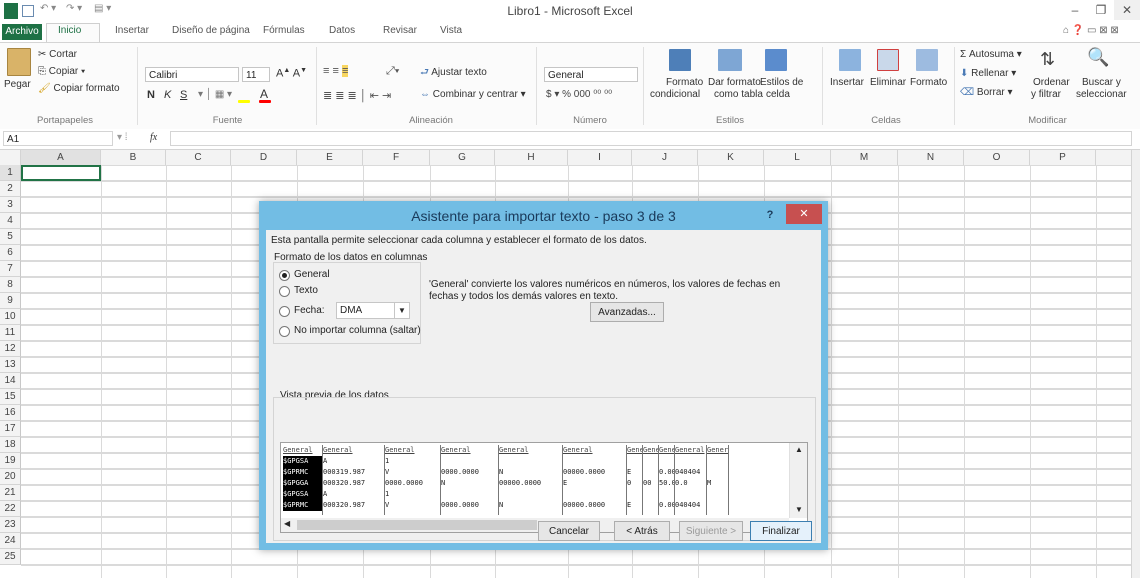 The height and width of the screenshot is (578, 1140). What do you see at coordinates (591, 74) in the screenshot?
I see `number-format-box: General` at bounding box center [591, 74].